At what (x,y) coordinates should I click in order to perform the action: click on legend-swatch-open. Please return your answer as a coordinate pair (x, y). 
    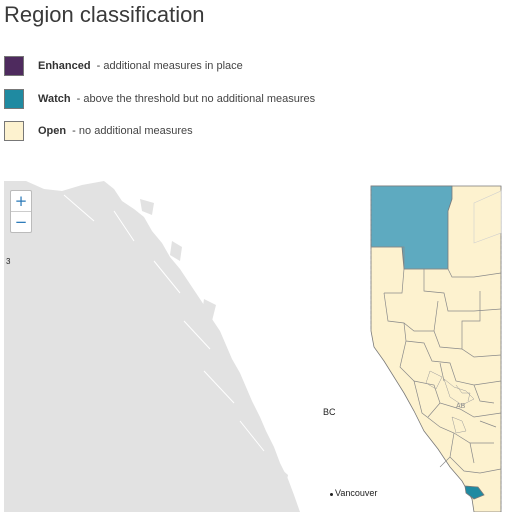
    Looking at the image, I should click on (14, 131).